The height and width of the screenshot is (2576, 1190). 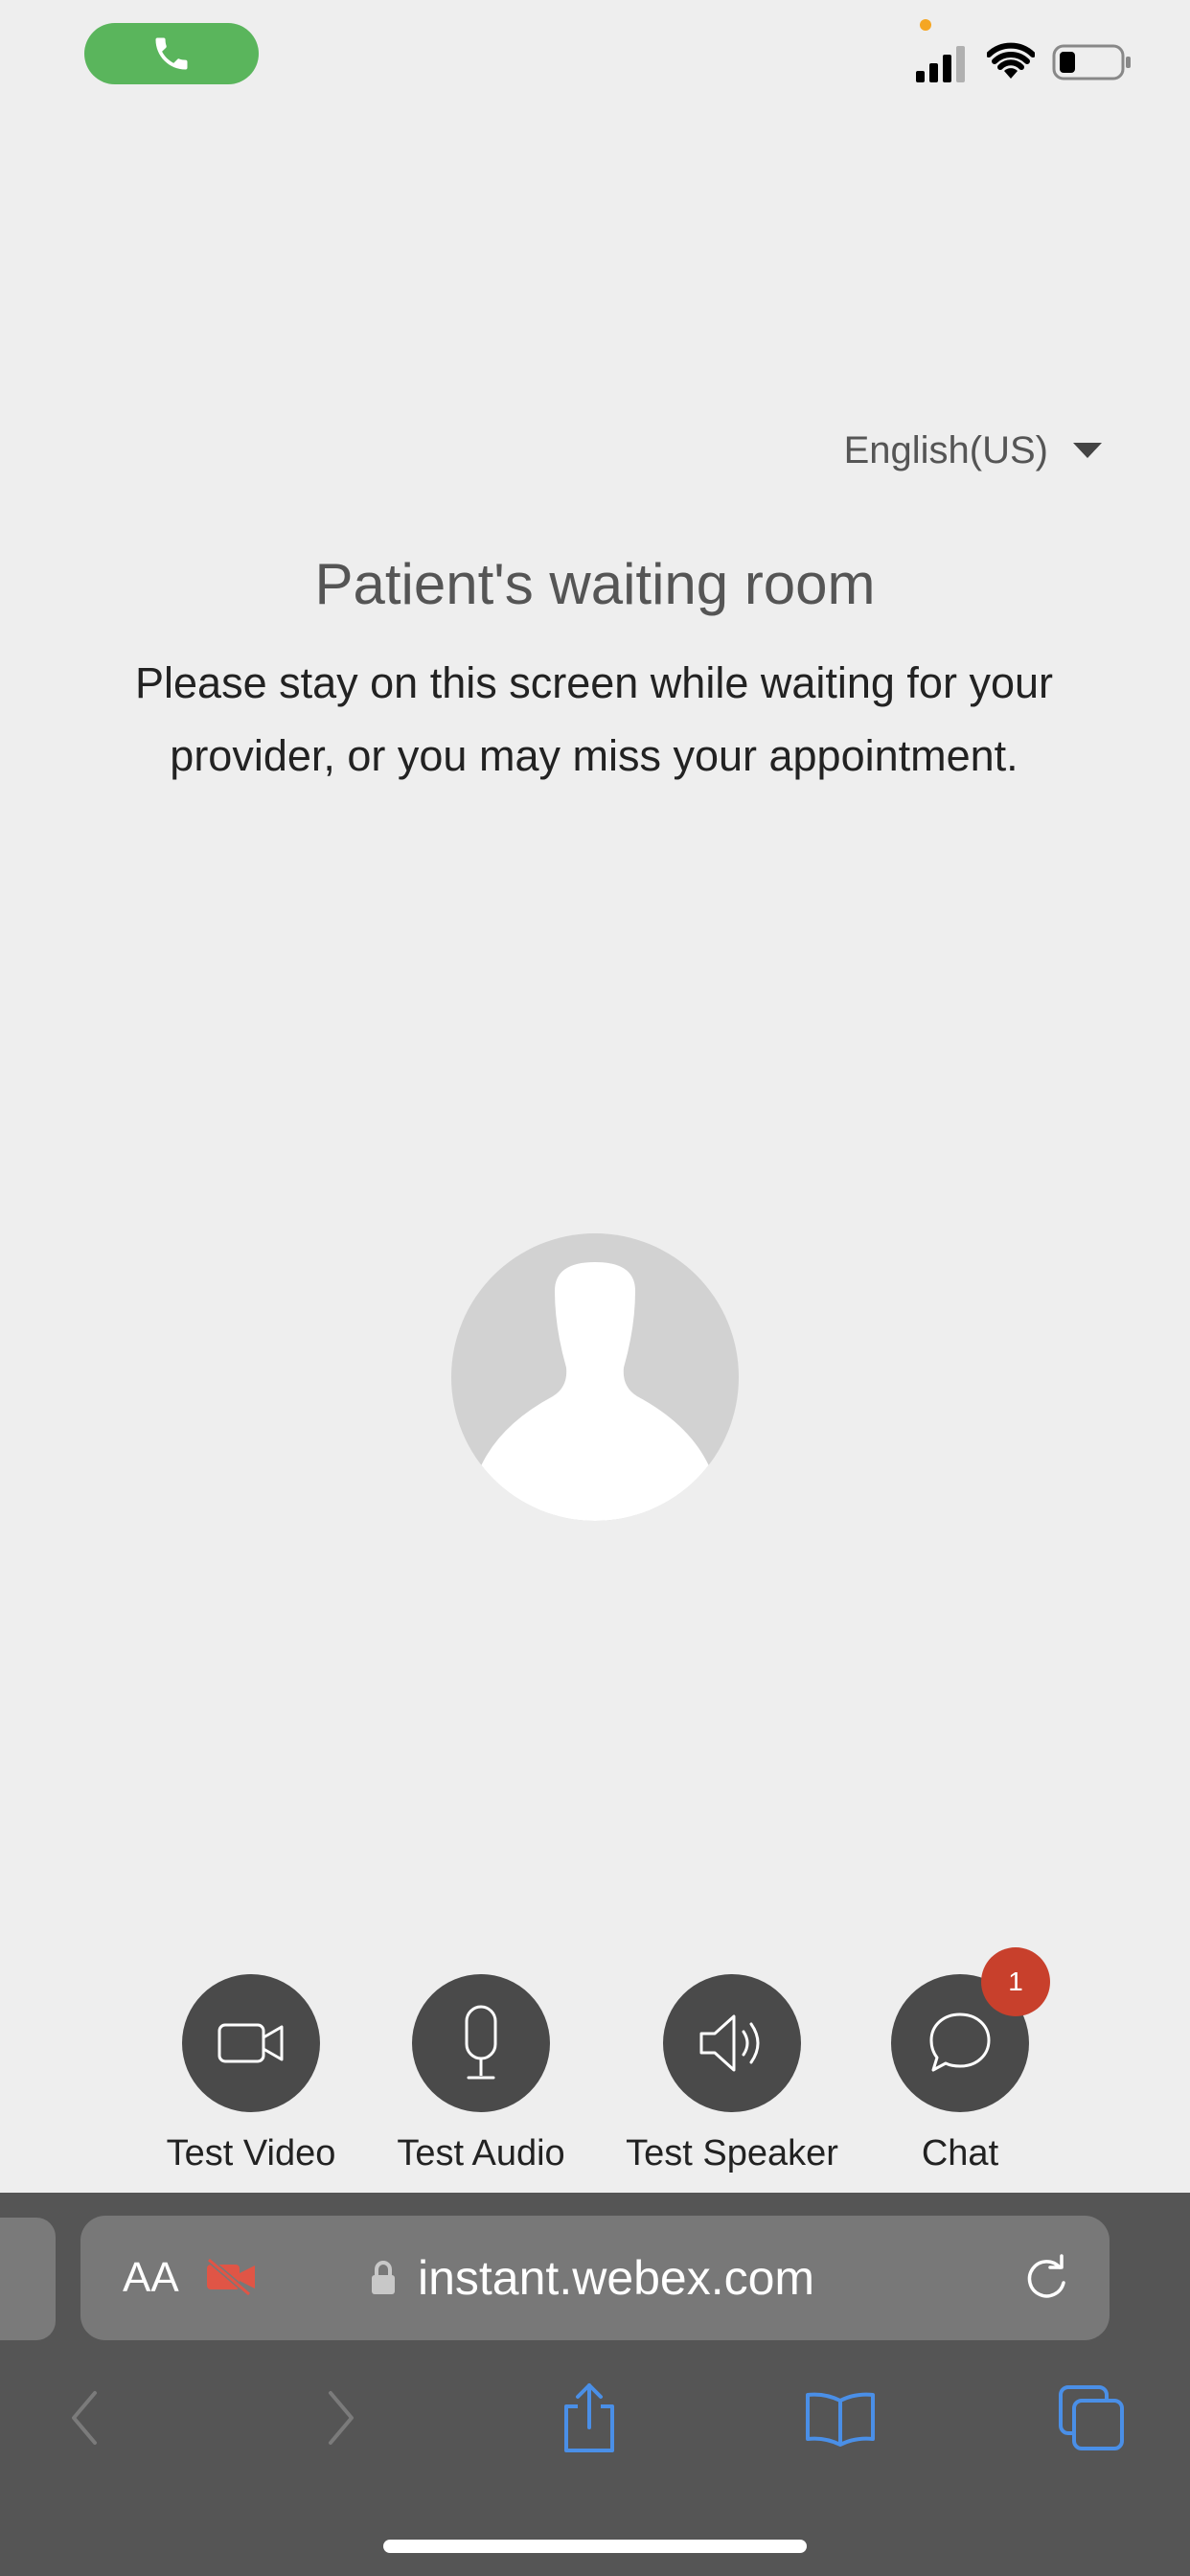 I want to click on wifi-icon, so click(x=1011, y=60).